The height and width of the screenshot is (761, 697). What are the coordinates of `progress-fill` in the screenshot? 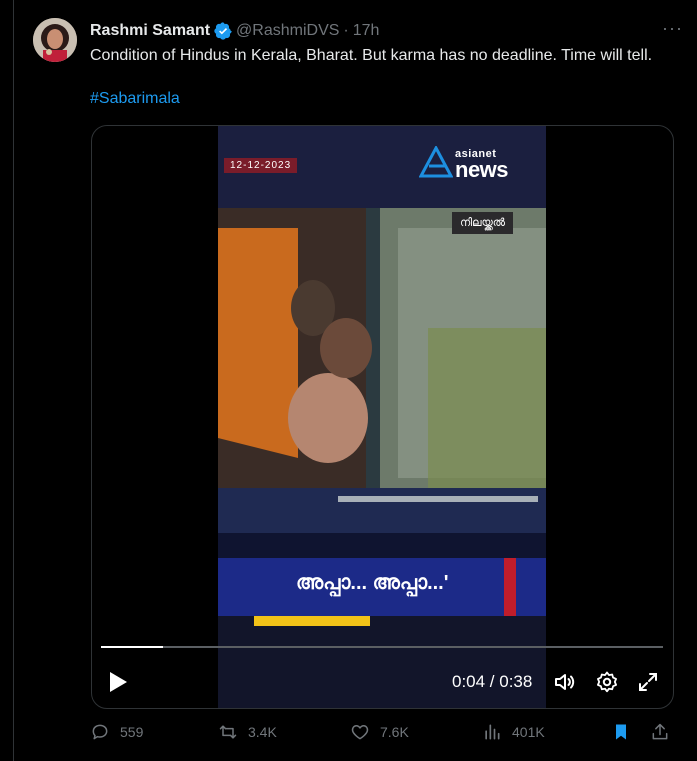 It's located at (132, 647).